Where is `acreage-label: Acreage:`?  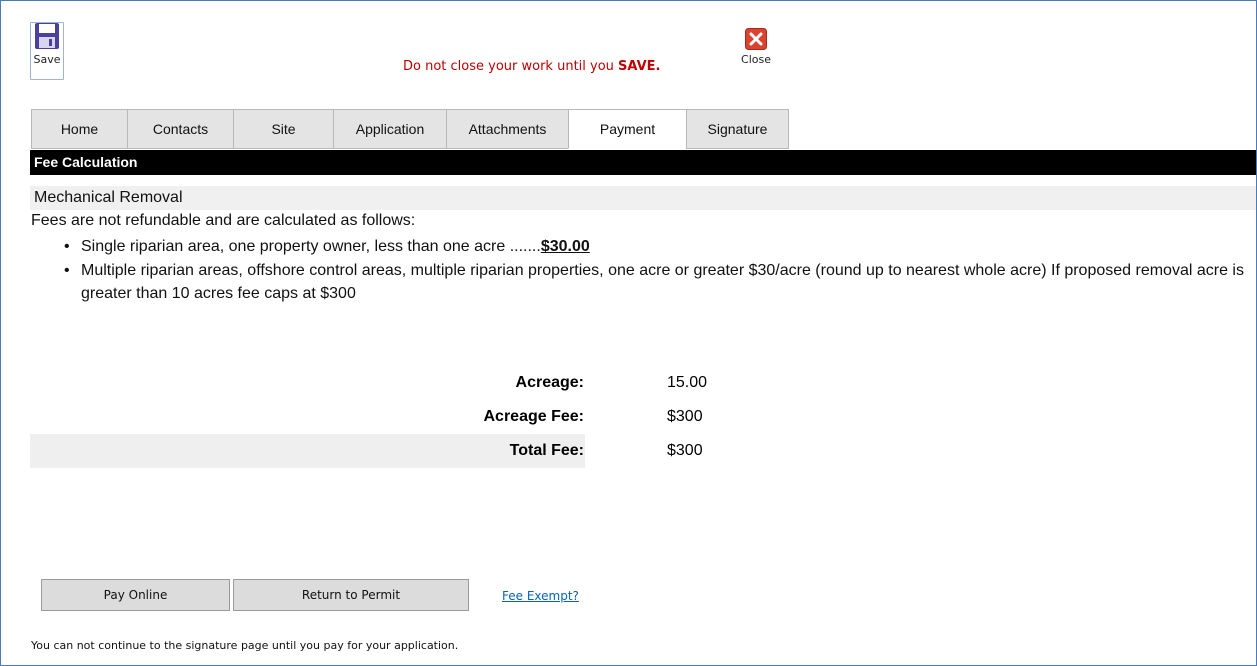 acreage-label: Acreage: is located at coordinates (549, 382).